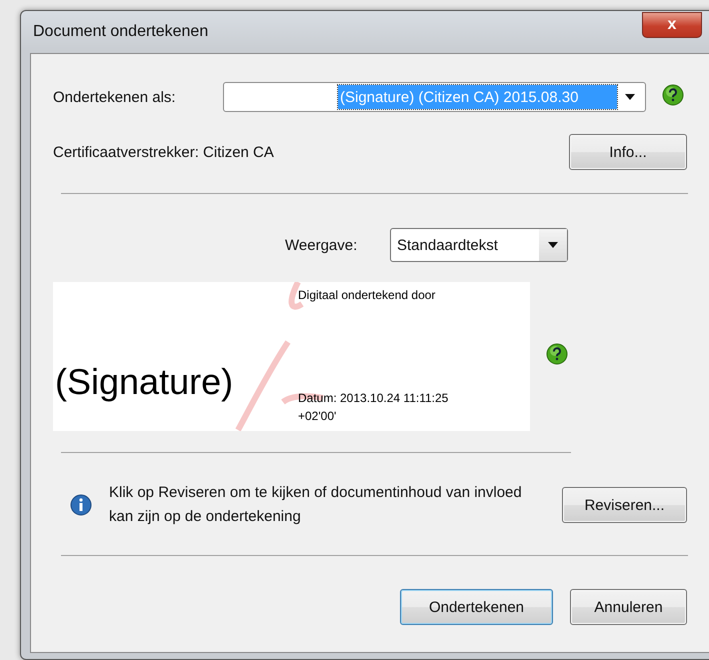  What do you see at coordinates (316, 505) in the screenshot?
I see `review-notice: Klik op Reviseren om te kijken of documentinhoud van invloed kan zijn op de ondertekening` at bounding box center [316, 505].